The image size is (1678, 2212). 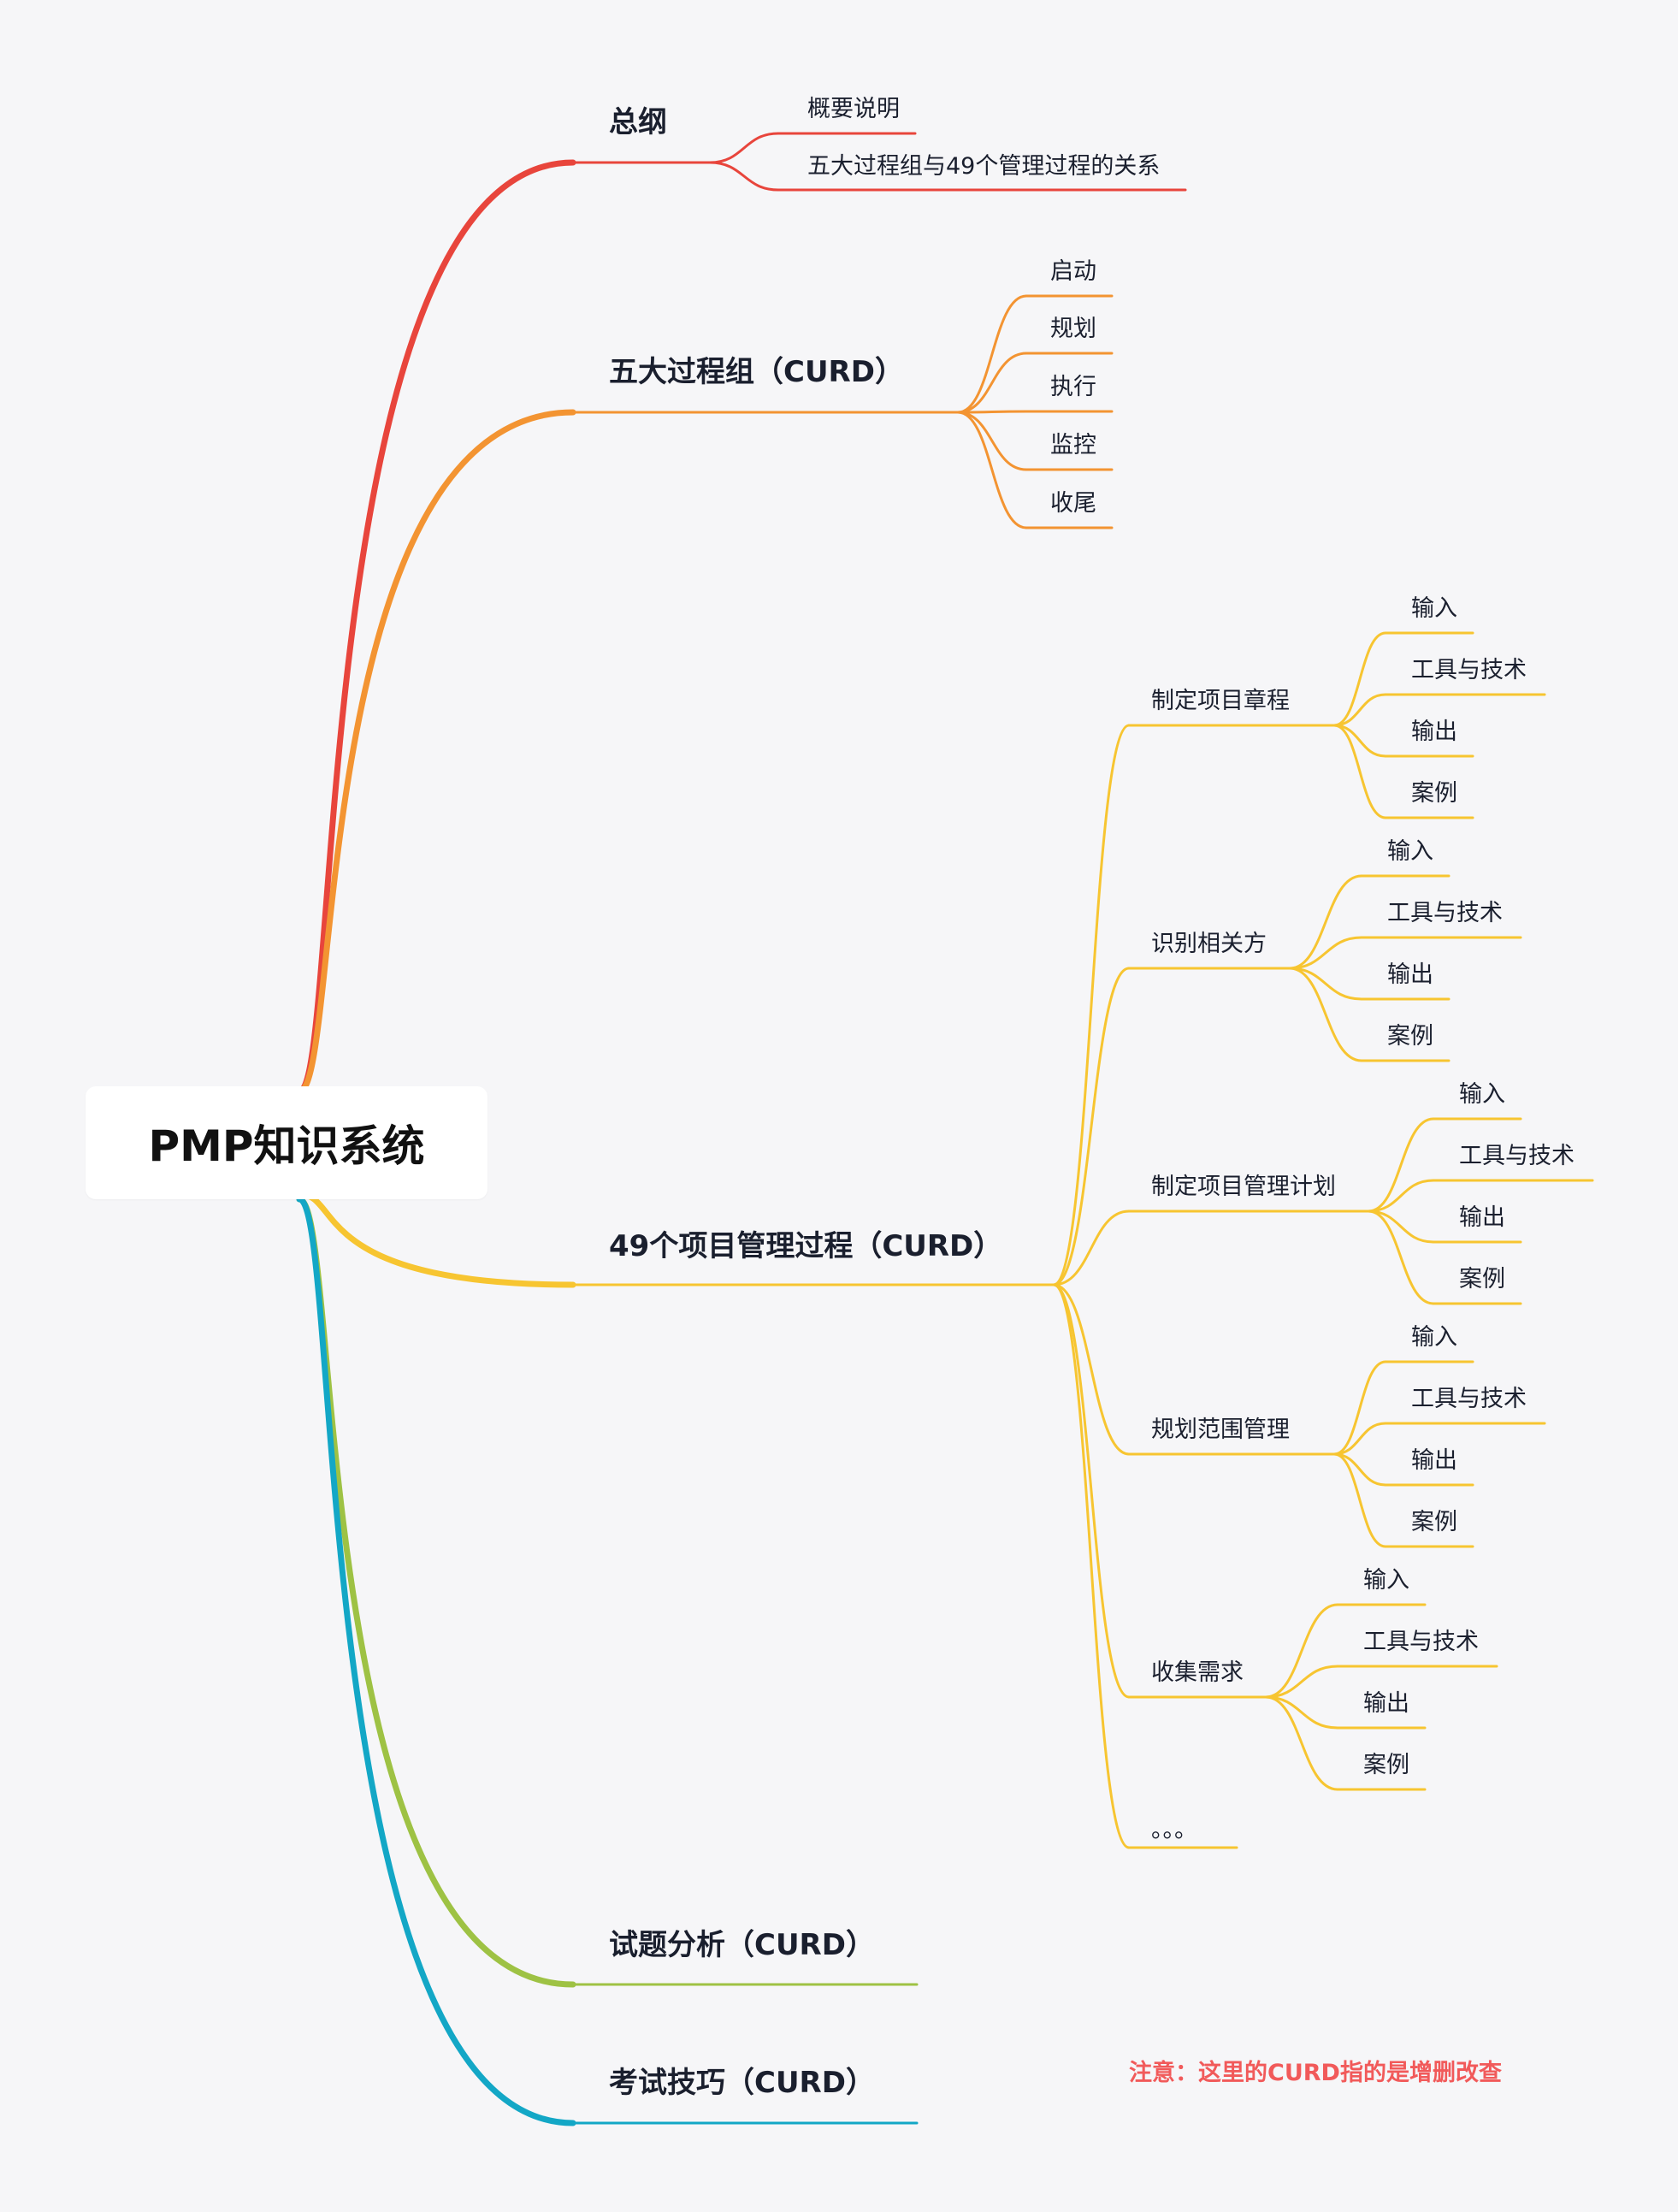 I want to click on leaf-charter-cases: 案例, so click(x=1434, y=793).